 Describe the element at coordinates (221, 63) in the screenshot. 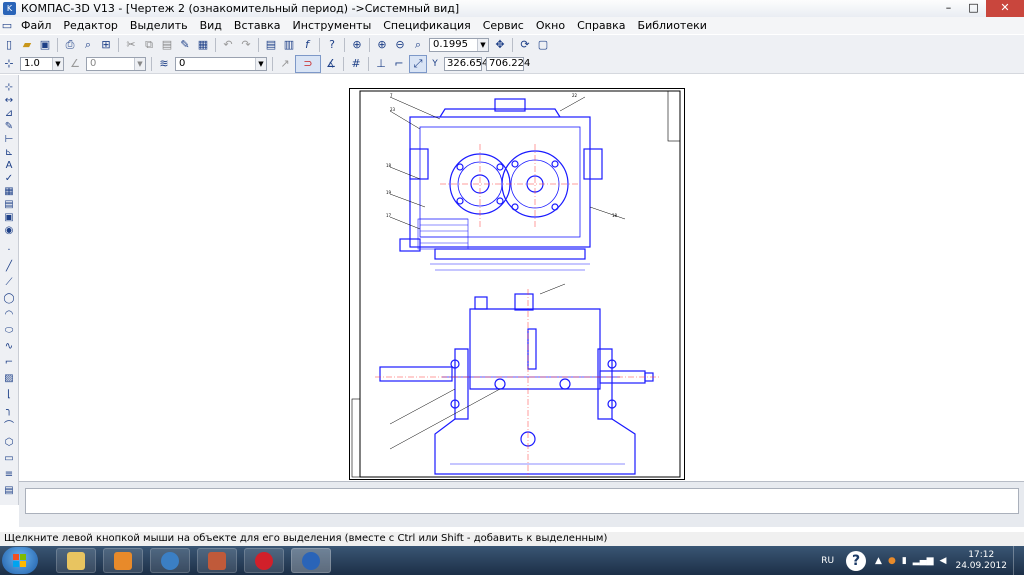

I see `layer-combo: 0 ▼` at that location.